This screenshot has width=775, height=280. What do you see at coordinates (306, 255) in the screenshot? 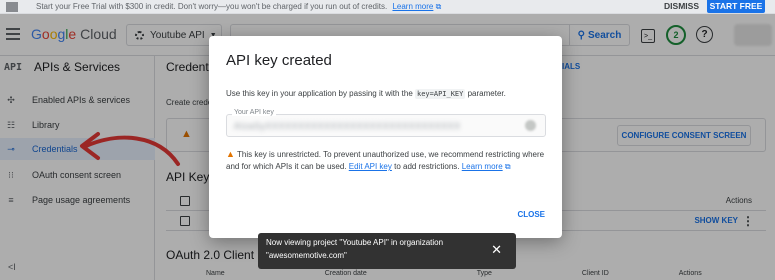
I see `toast-line-2: "awesomemotive.com"` at bounding box center [306, 255].